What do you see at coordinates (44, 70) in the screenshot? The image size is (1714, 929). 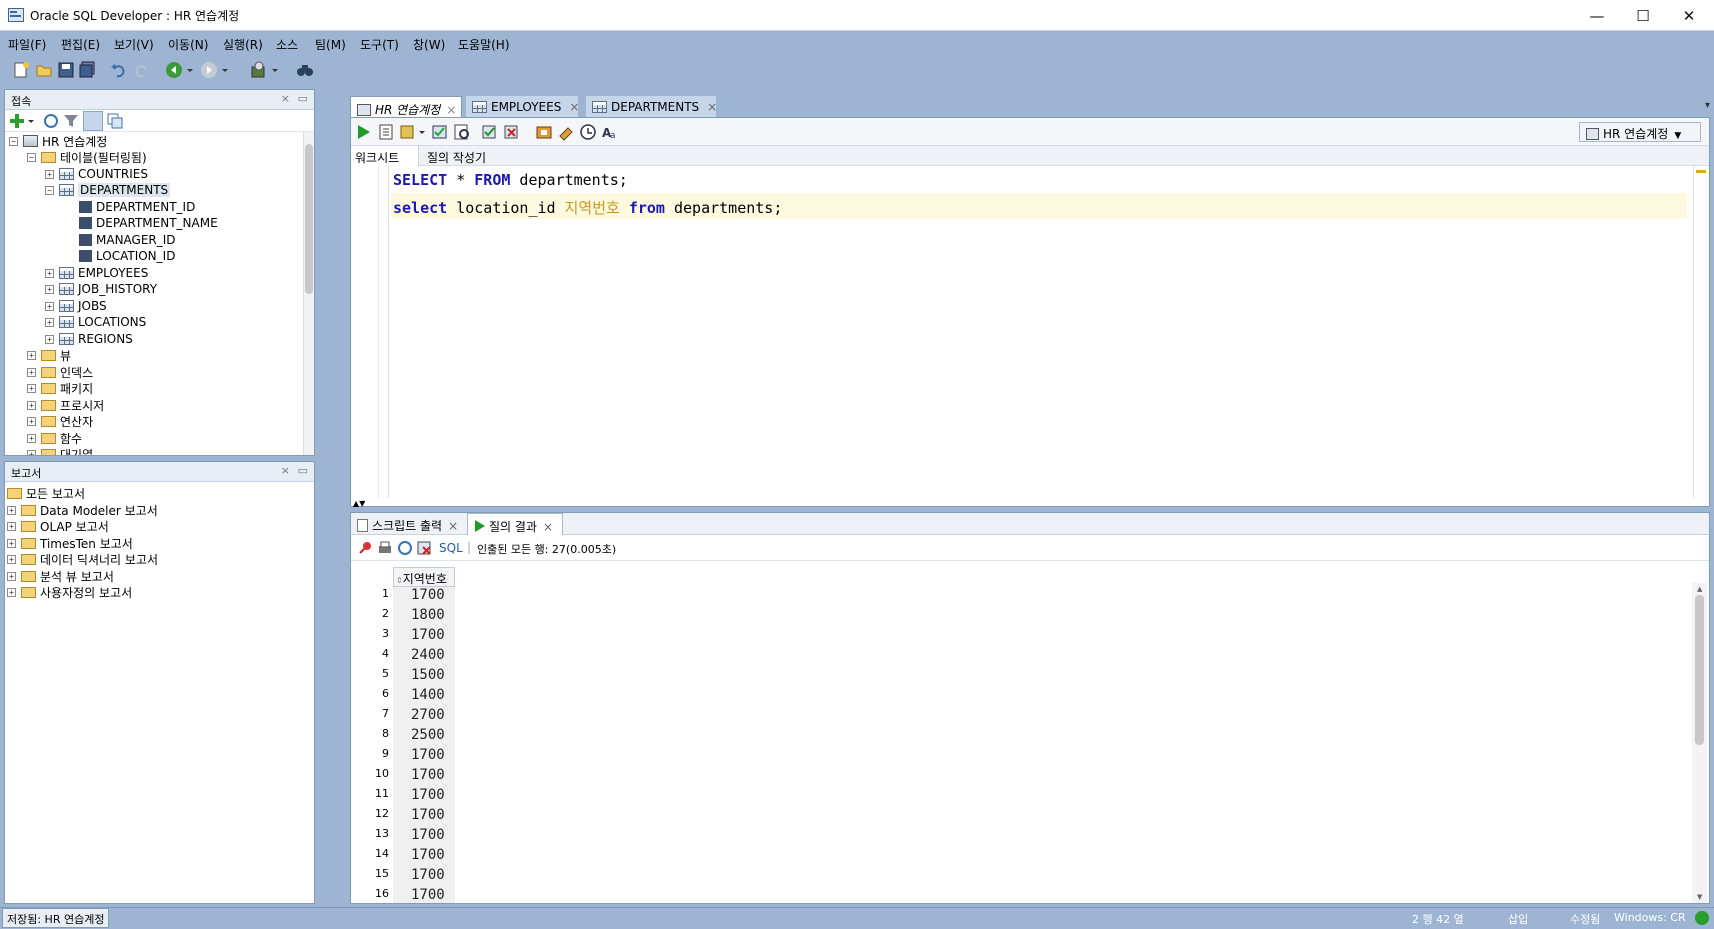 I see `open-folder-icon` at bounding box center [44, 70].